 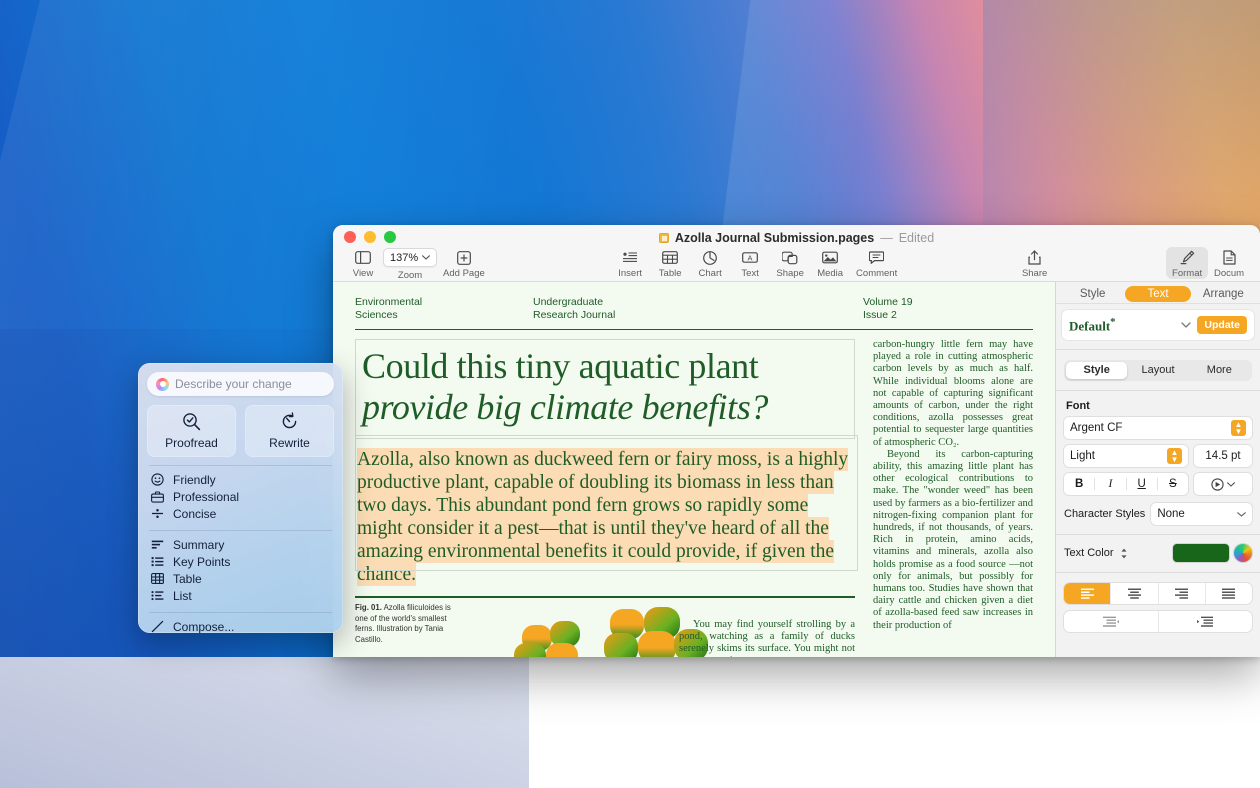 What do you see at coordinates (876, 273) in the screenshot?
I see `toolbar-comment-label: Comment` at bounding box center [876, 273].